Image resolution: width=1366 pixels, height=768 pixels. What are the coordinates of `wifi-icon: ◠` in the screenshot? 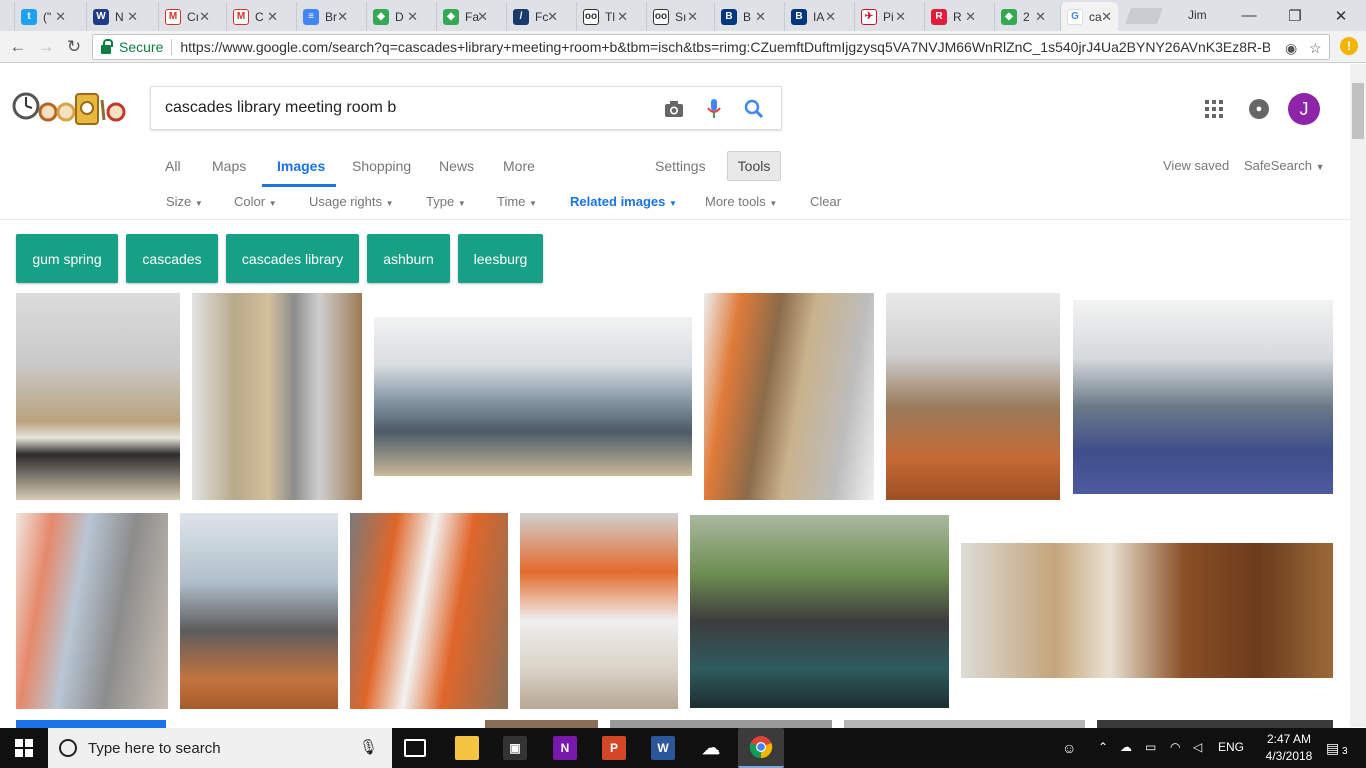 It's located at (1175, 747).